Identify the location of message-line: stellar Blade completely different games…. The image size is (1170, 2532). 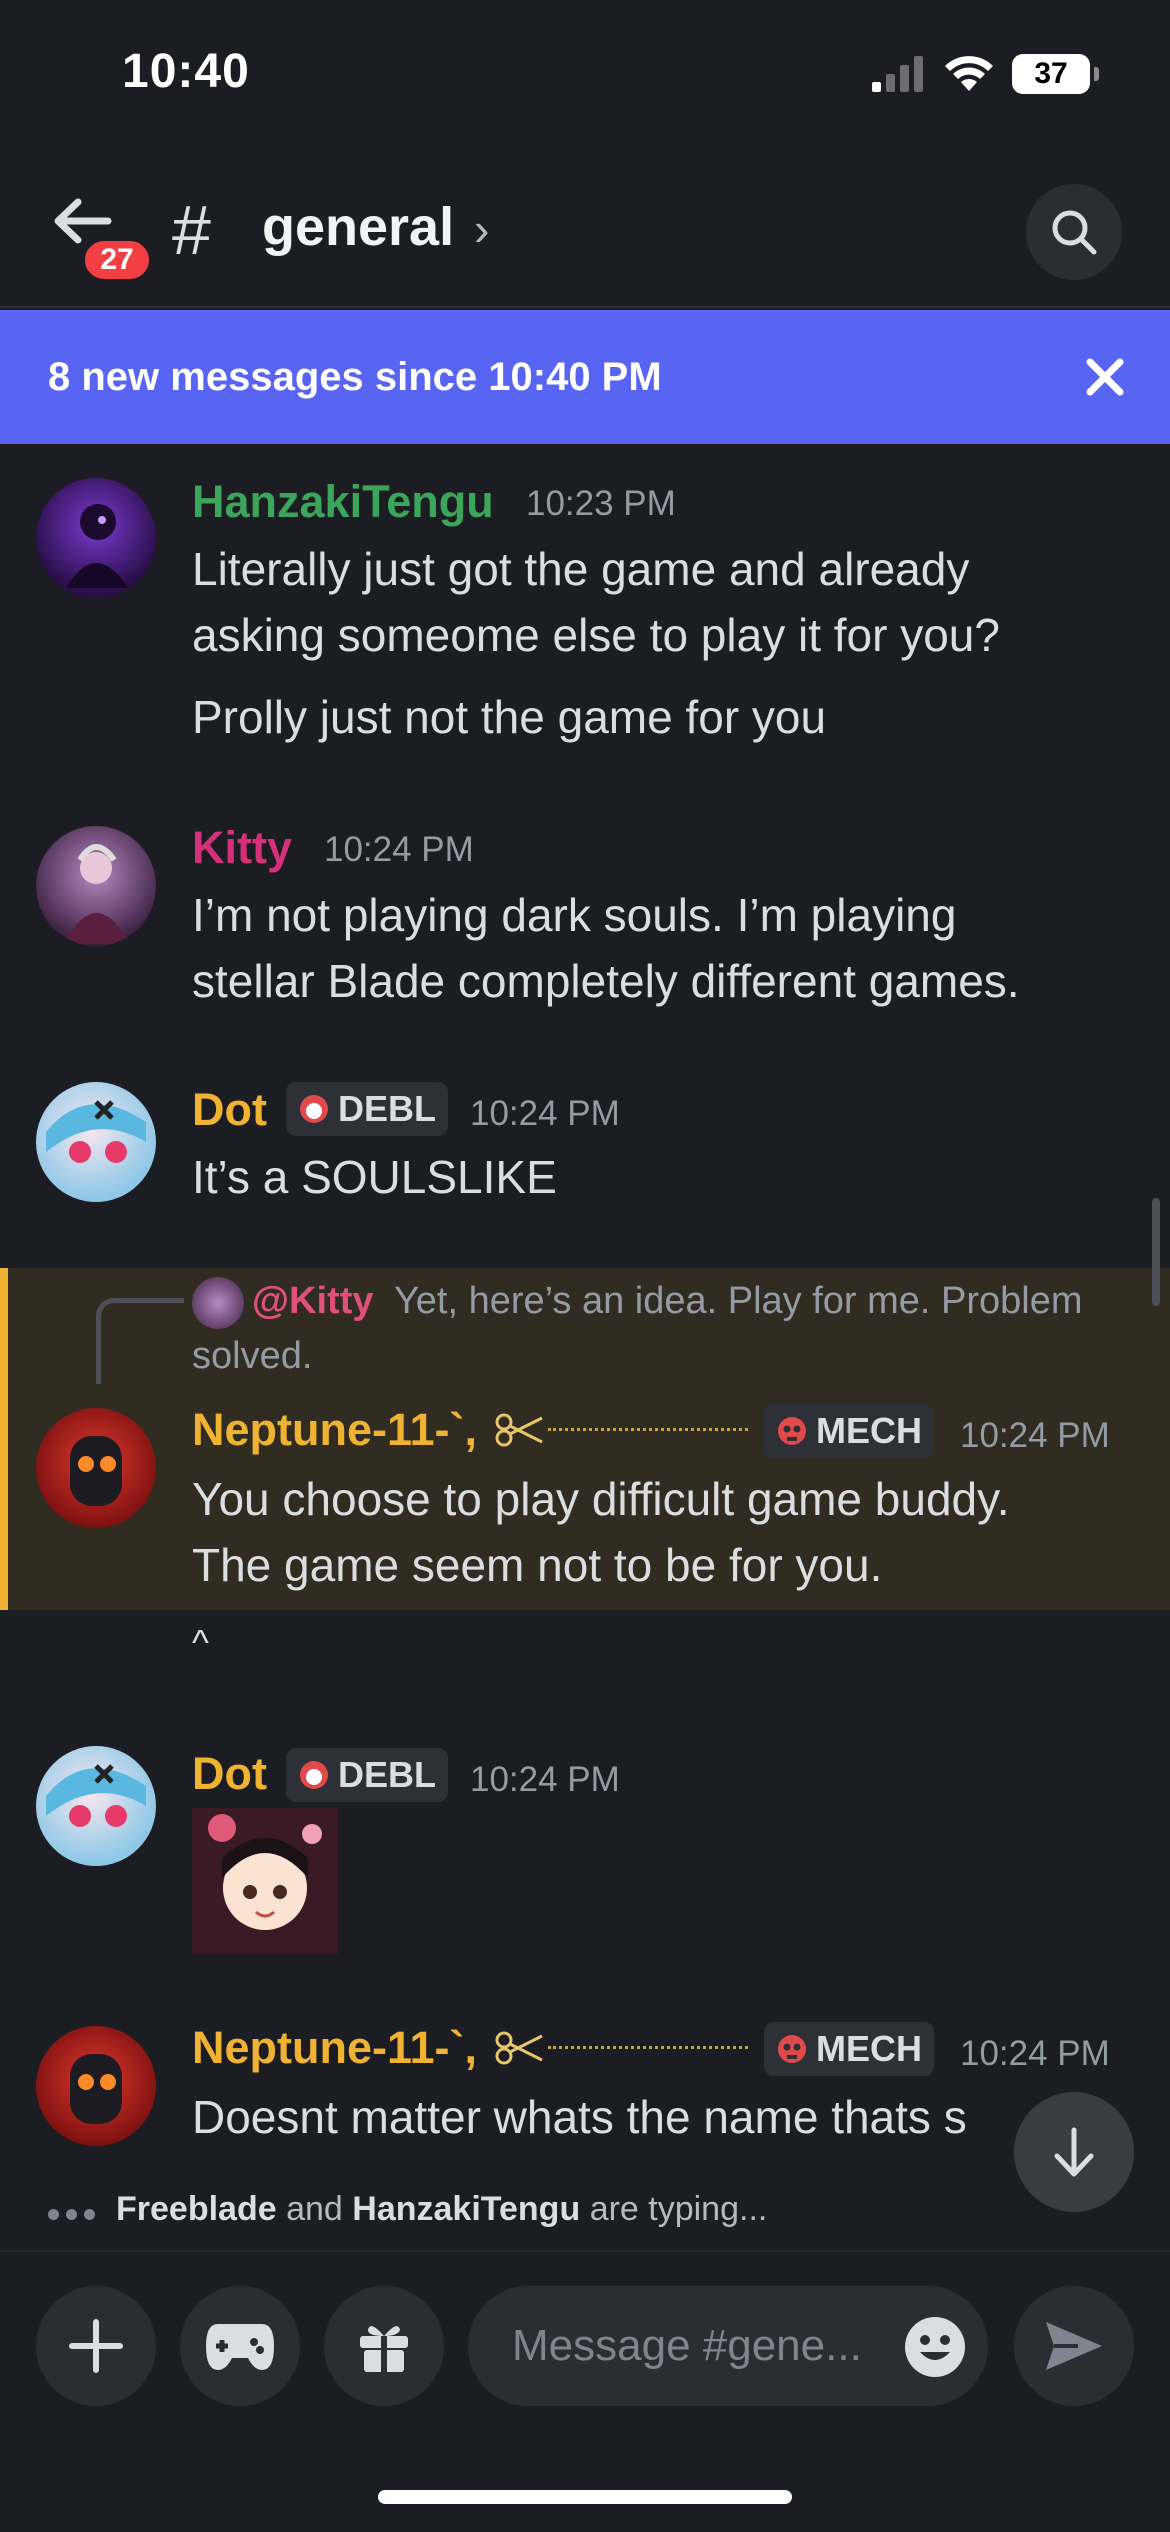
(606, 981).